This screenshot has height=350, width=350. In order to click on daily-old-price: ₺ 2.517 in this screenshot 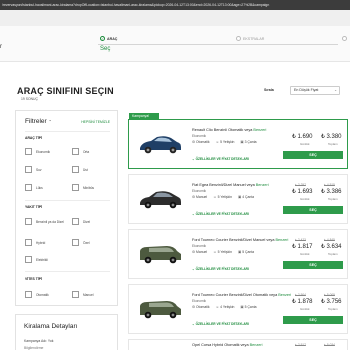, I will do `click(300, 345)`.